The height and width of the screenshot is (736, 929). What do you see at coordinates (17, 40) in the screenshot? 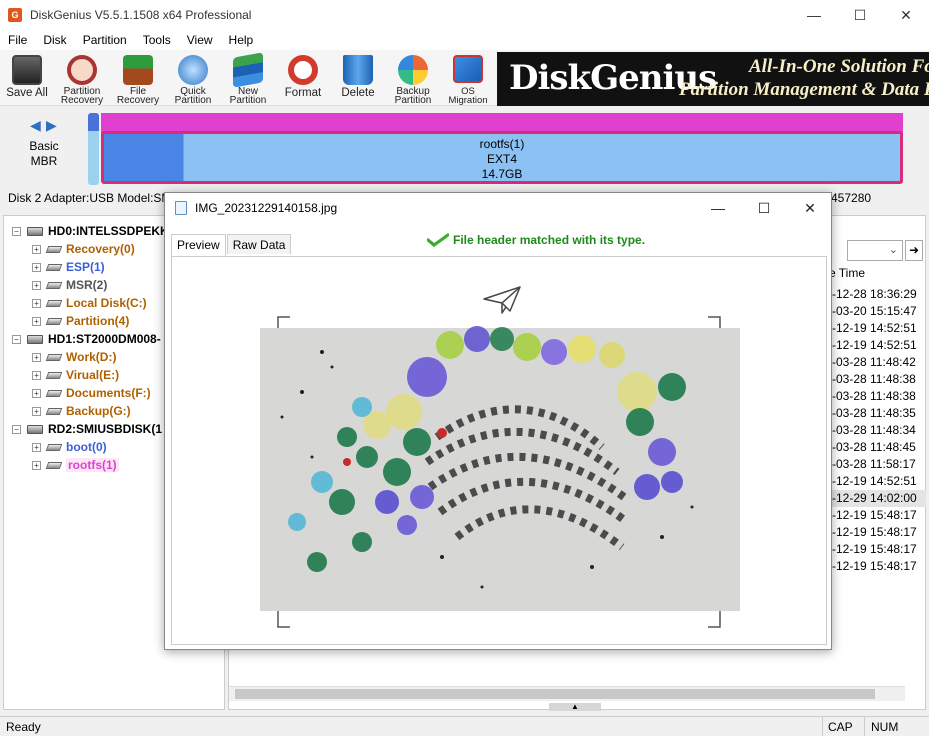
I see `menu-file: File` at bounding box center [17, 40].